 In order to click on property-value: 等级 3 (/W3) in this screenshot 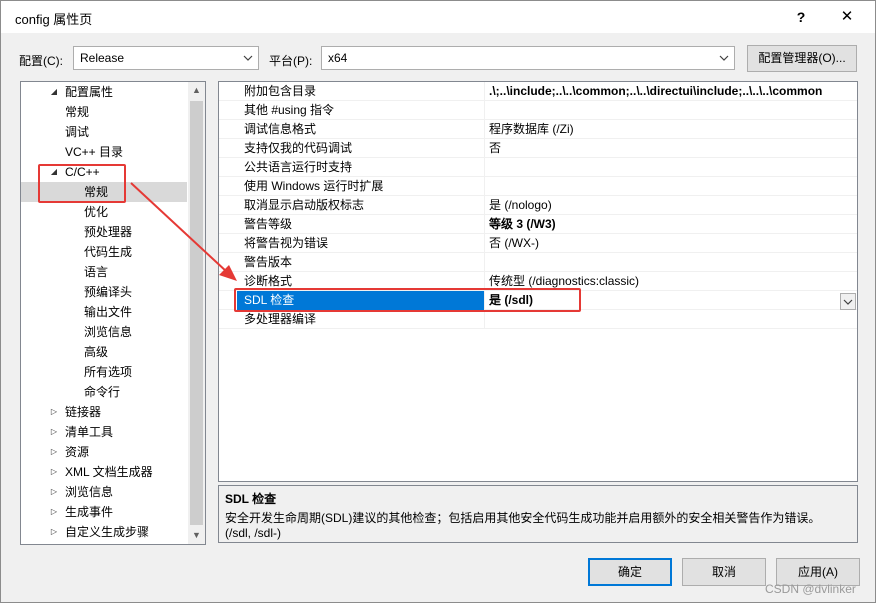, I will do `click(672, 224)`.